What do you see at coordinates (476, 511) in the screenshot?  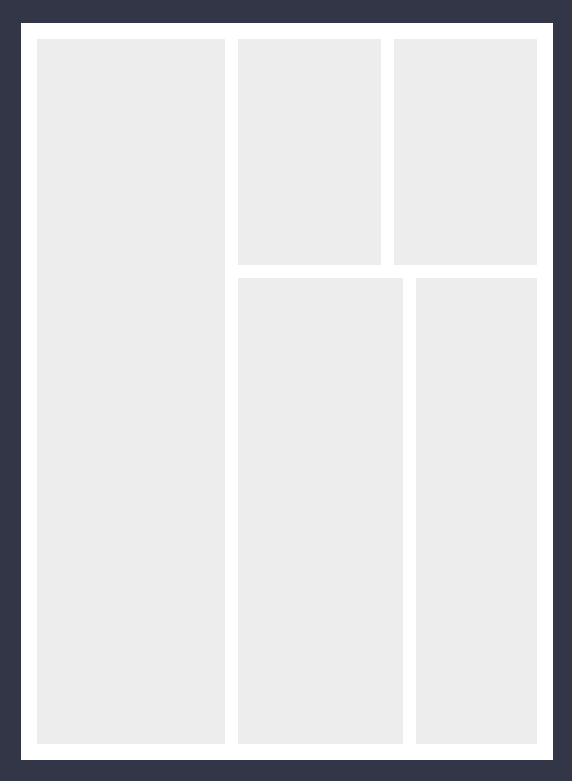 I see `bottom-right-panel` at bounding box center [476, 511].